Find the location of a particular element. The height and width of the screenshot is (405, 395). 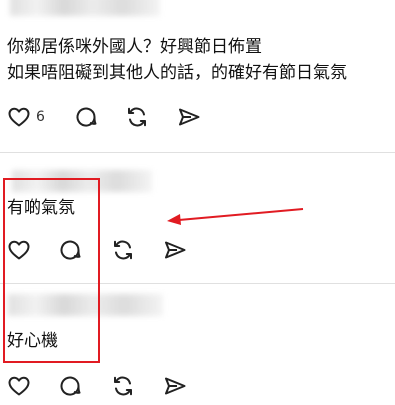

blurred-username is located at coordinates (85, 8).